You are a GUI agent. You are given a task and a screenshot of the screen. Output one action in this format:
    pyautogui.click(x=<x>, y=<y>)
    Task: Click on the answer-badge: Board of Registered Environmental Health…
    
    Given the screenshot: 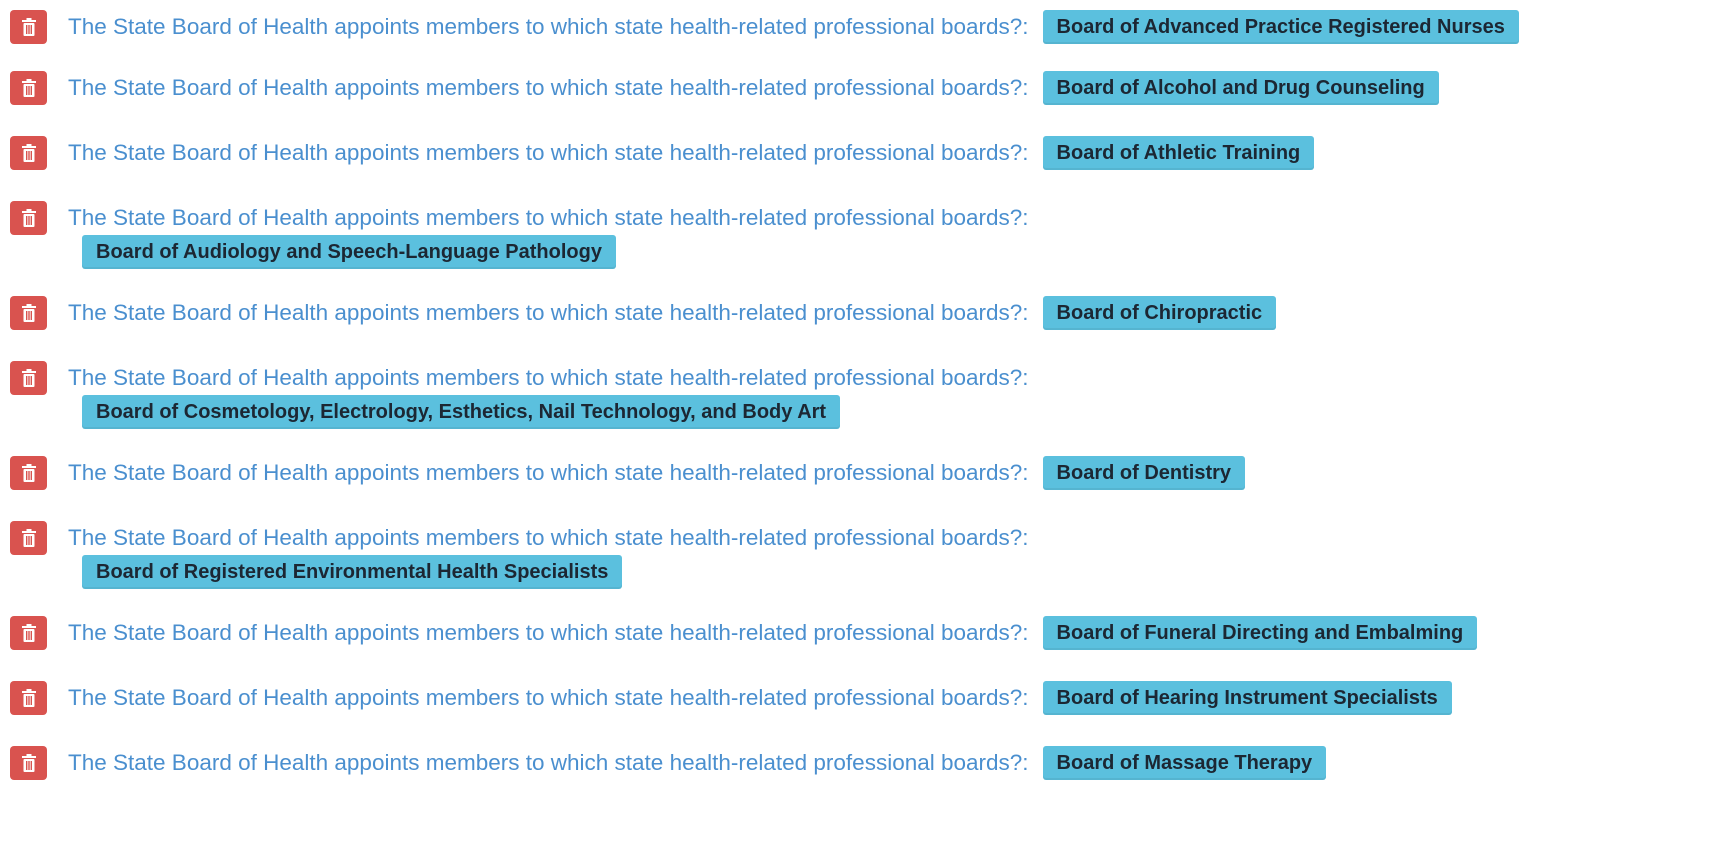 What is the action you would take?
    pyautogui.click(x=352, y=572)
    